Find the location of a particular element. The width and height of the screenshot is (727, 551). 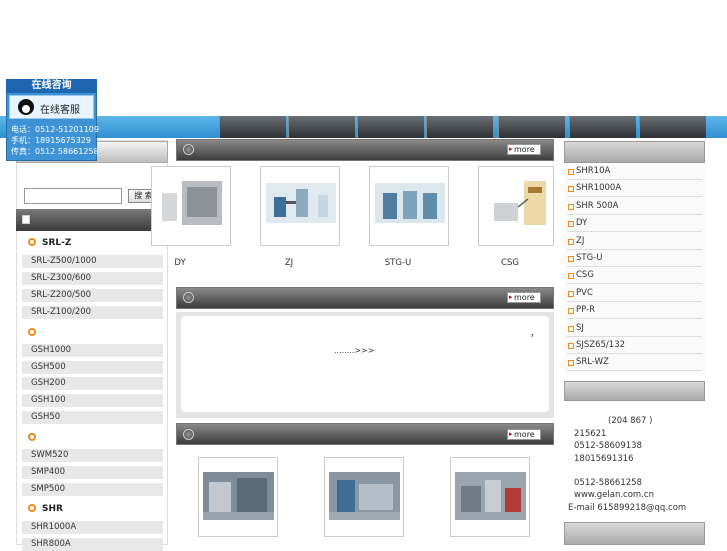

online-service-header: 在线咨询 is located at coordinates (51, 86).